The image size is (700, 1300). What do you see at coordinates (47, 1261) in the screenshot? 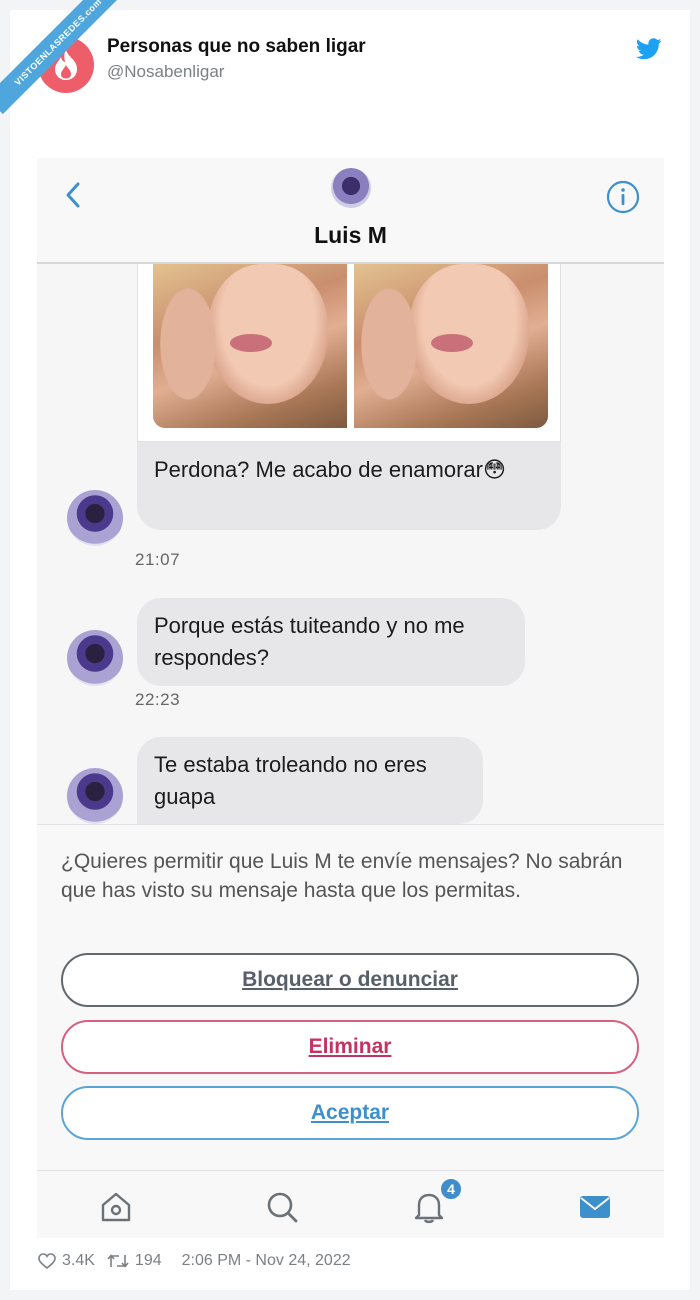
I see `heart-icon` at bounding box center [47, 1261].